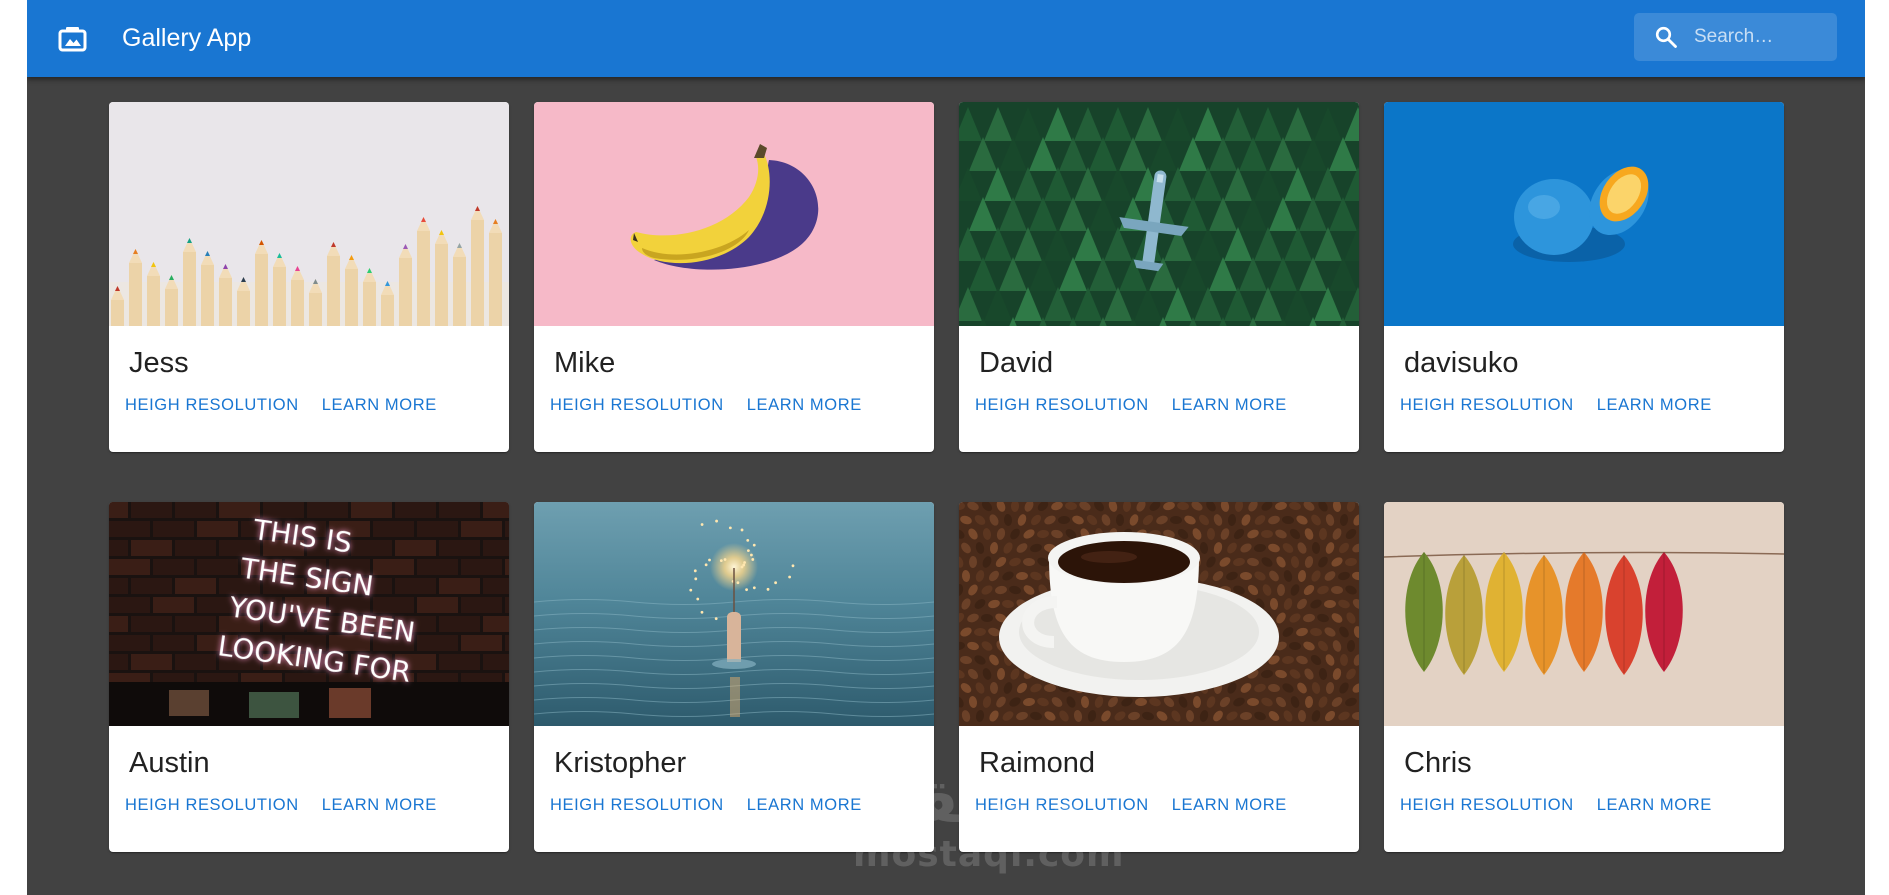 The height and width of the screenshot is (895, 1889). What do you see at coordinates (169, 763) in the screenshot?
I see `card-title: Austin` at bounding box center [169, 763].